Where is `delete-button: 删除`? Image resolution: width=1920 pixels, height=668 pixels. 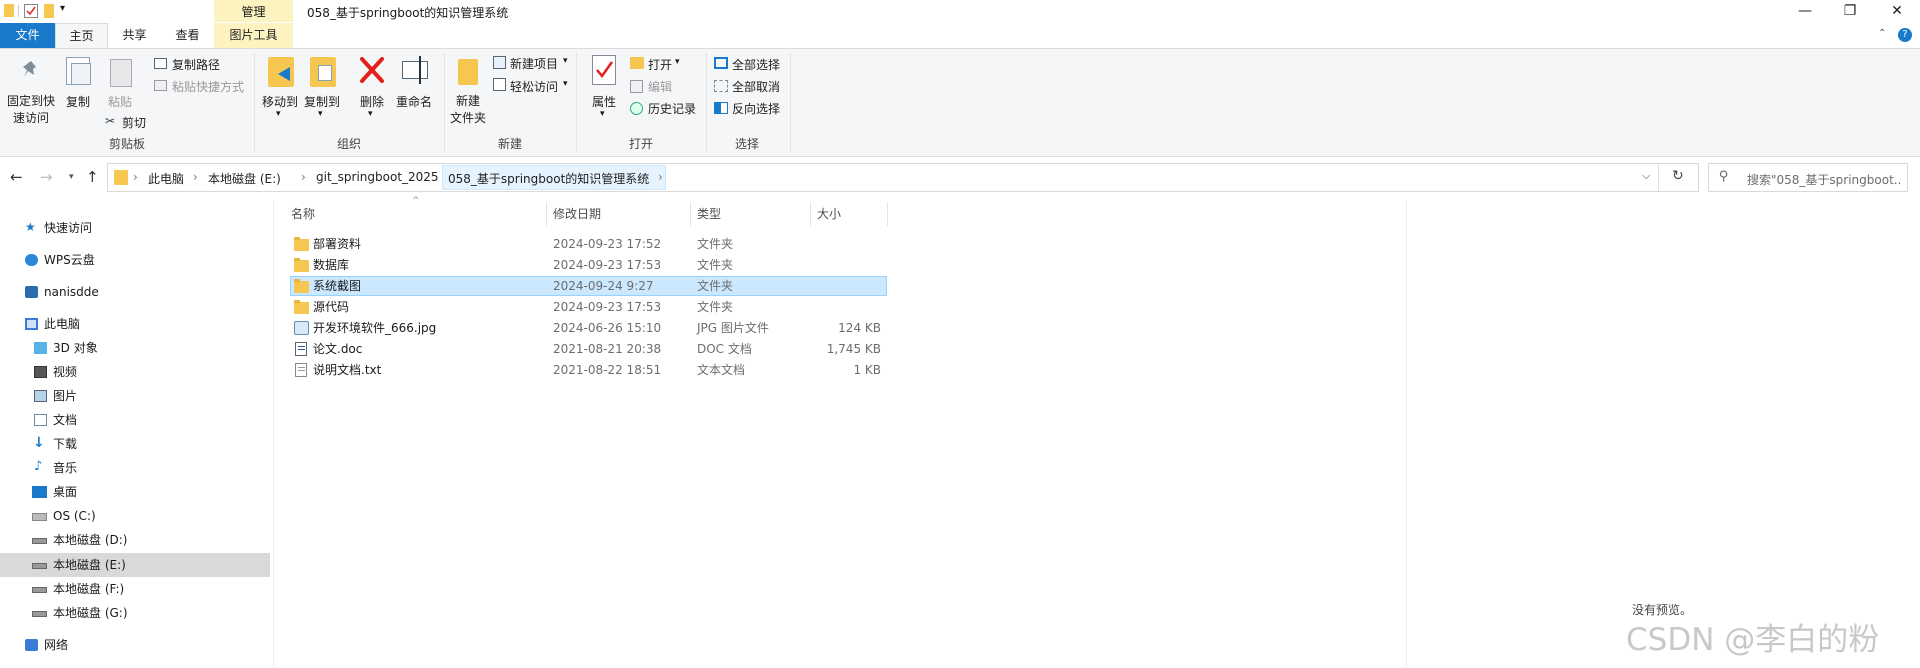 delete-button: 删除 is located at coordinates (372, 101).